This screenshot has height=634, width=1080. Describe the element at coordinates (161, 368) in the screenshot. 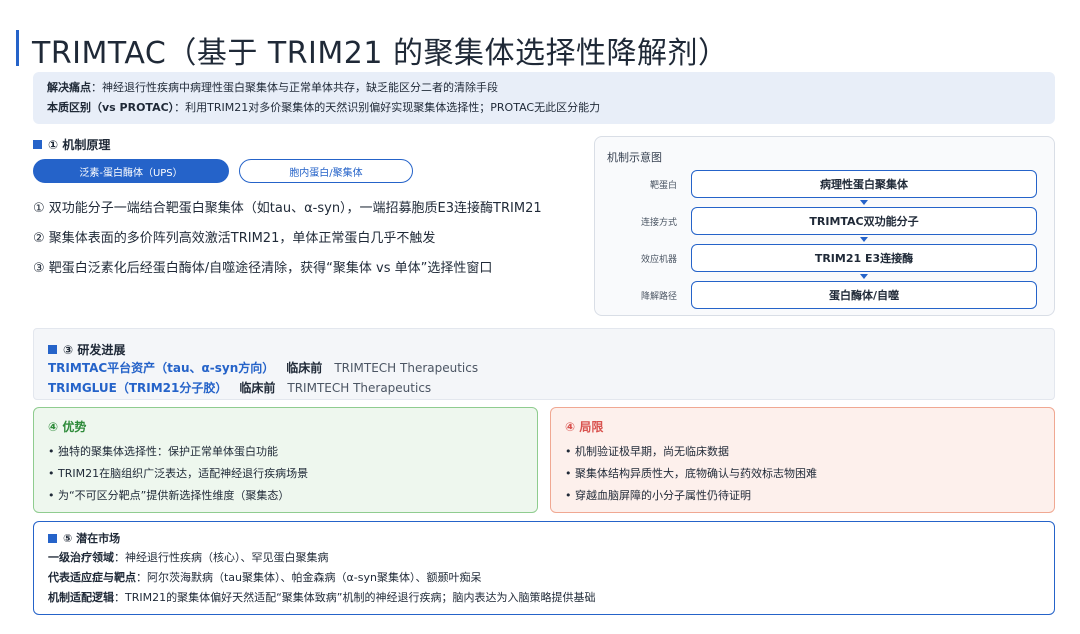

I see `asset-name: TRIMTAC平台资产（tau、α-syn方向）` at that location.